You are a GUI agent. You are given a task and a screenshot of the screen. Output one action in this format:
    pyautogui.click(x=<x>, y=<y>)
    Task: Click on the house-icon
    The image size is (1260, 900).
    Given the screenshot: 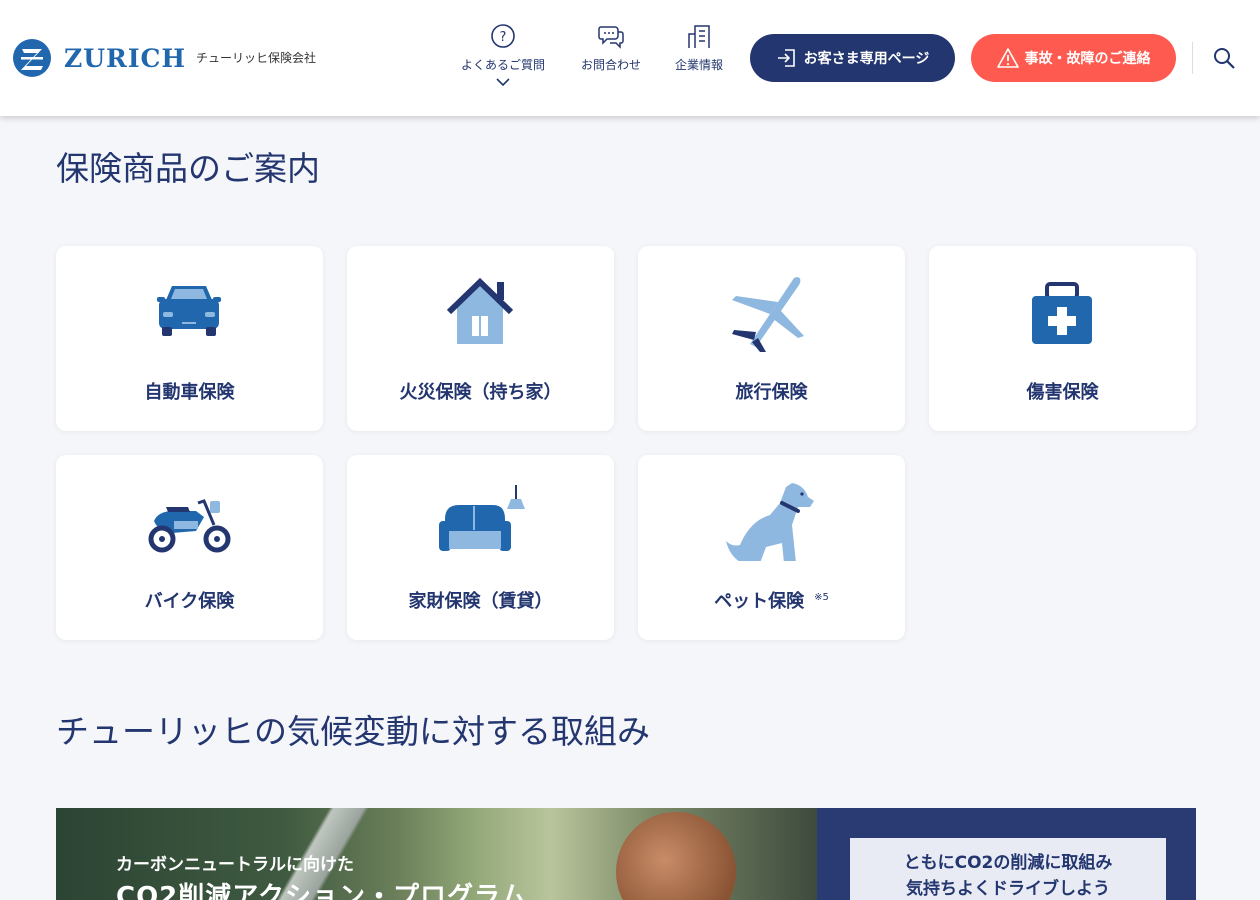 What is the action you would take?
    pyautogui.click(x=480, y=310)
    